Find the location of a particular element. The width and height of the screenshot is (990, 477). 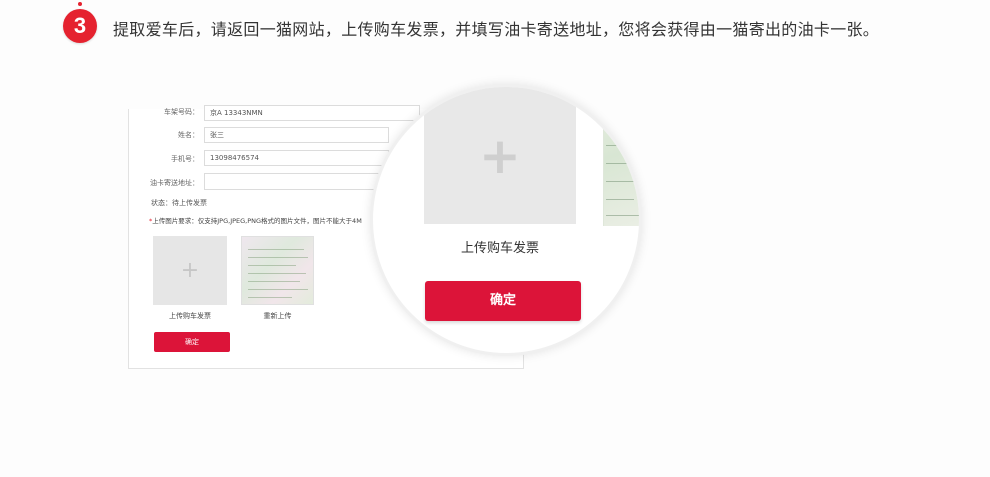

step-number-badge: 3 is located at coordinates (80, 26).